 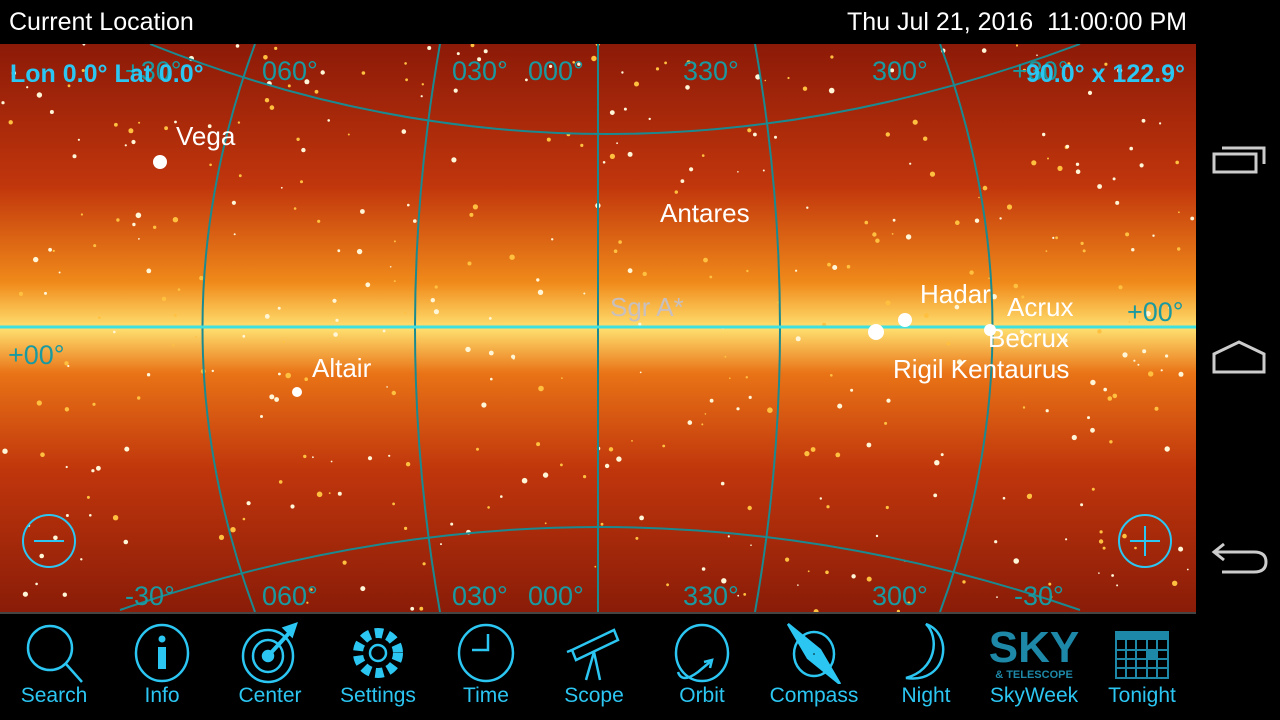 What do you see at coordinates (49, 541) in the screenshot?
I see `zoom-out-button` at bounding box center [49, 541].